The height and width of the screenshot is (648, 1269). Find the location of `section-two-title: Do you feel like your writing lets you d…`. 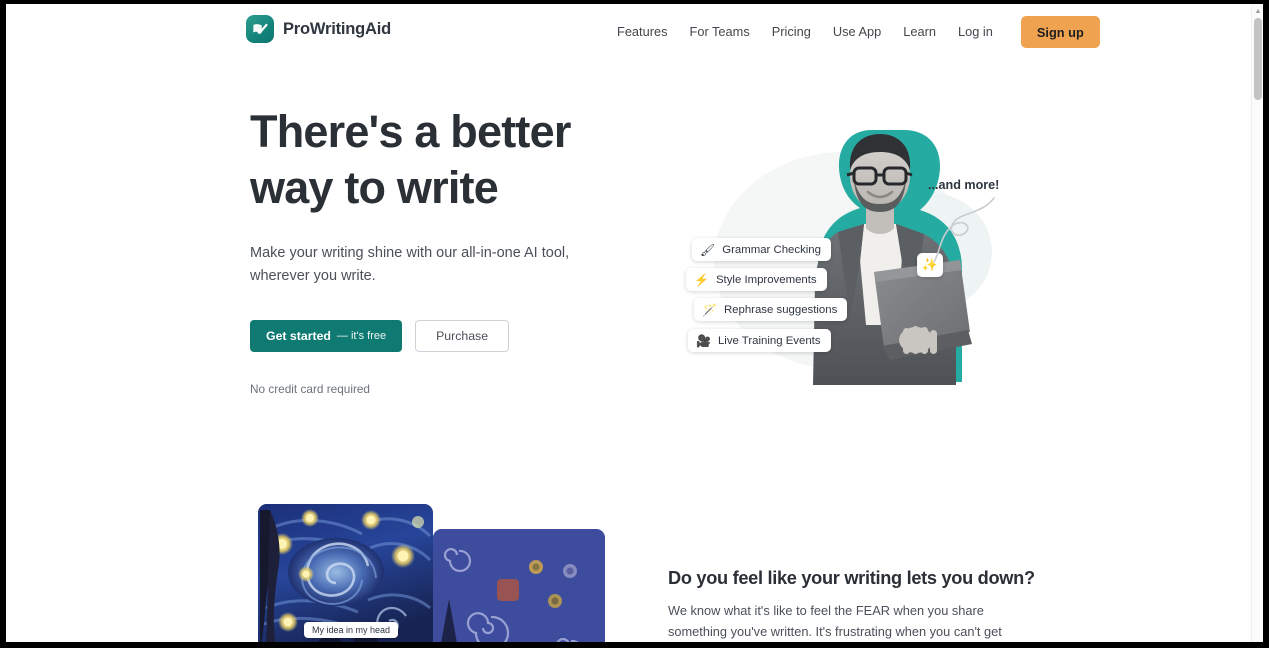

section-two-title: Do you feel like your writing lets you d… is located at coordinates (851, 578).